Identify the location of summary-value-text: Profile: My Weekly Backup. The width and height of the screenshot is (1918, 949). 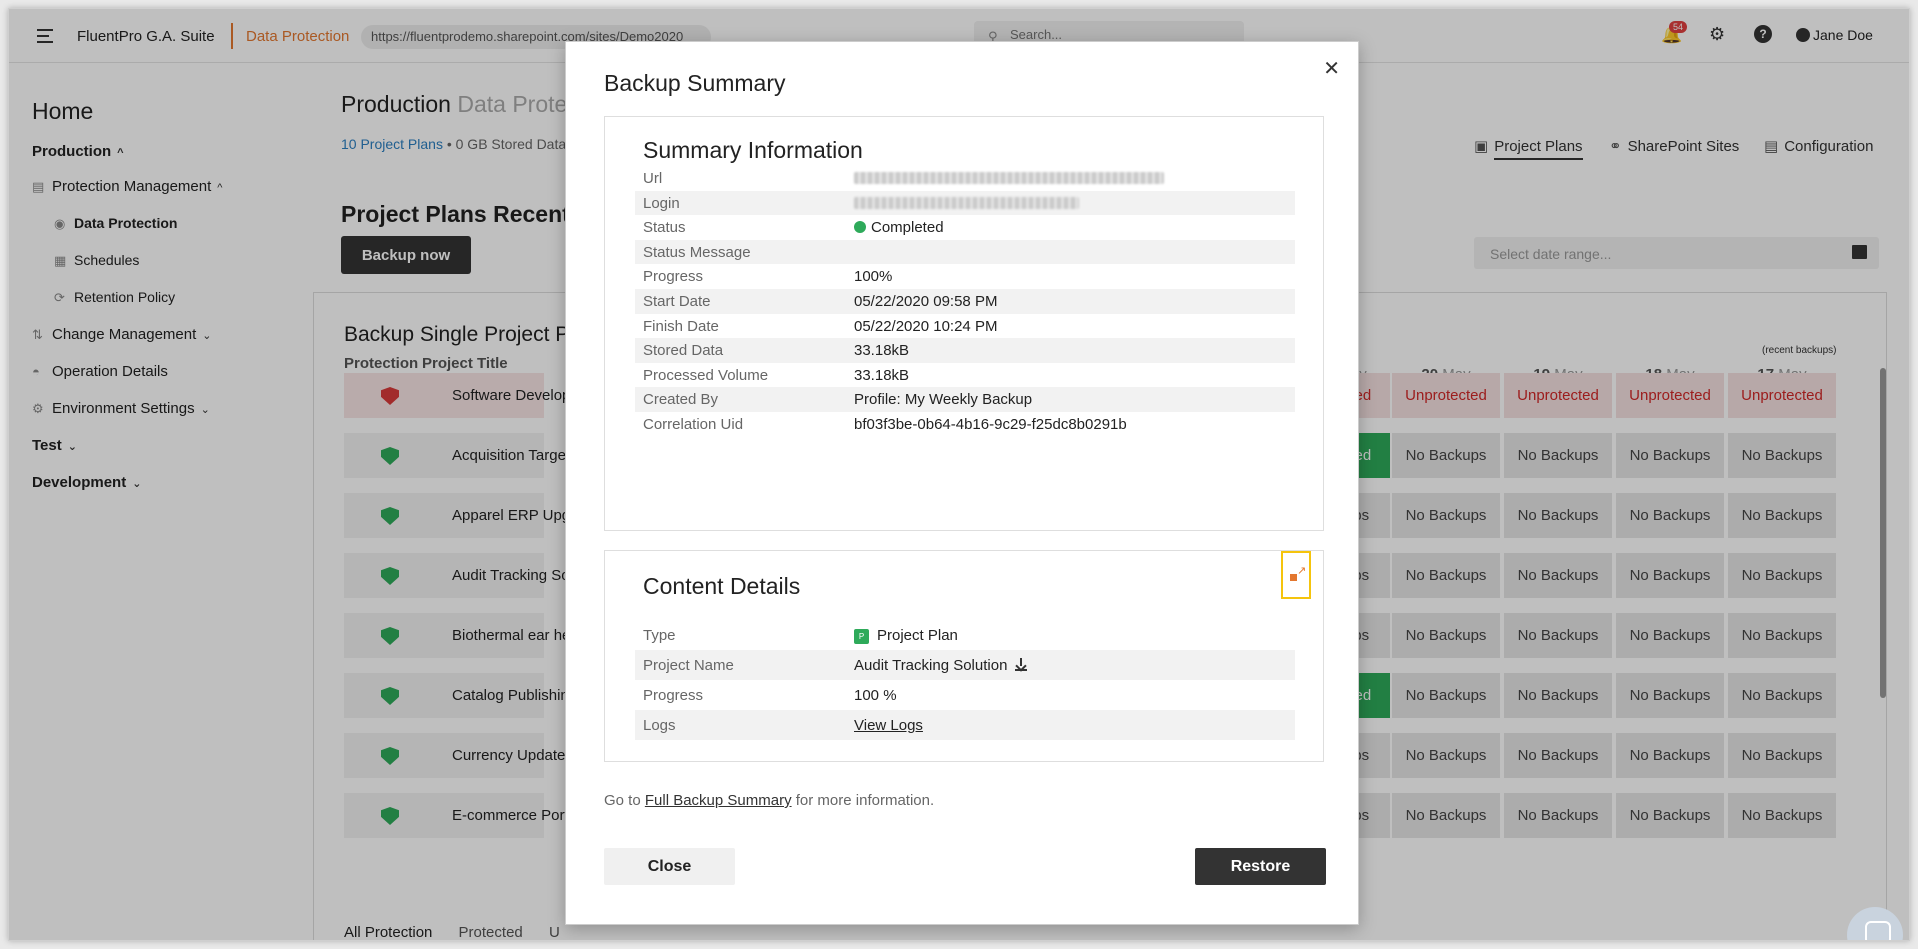
(943, 400).